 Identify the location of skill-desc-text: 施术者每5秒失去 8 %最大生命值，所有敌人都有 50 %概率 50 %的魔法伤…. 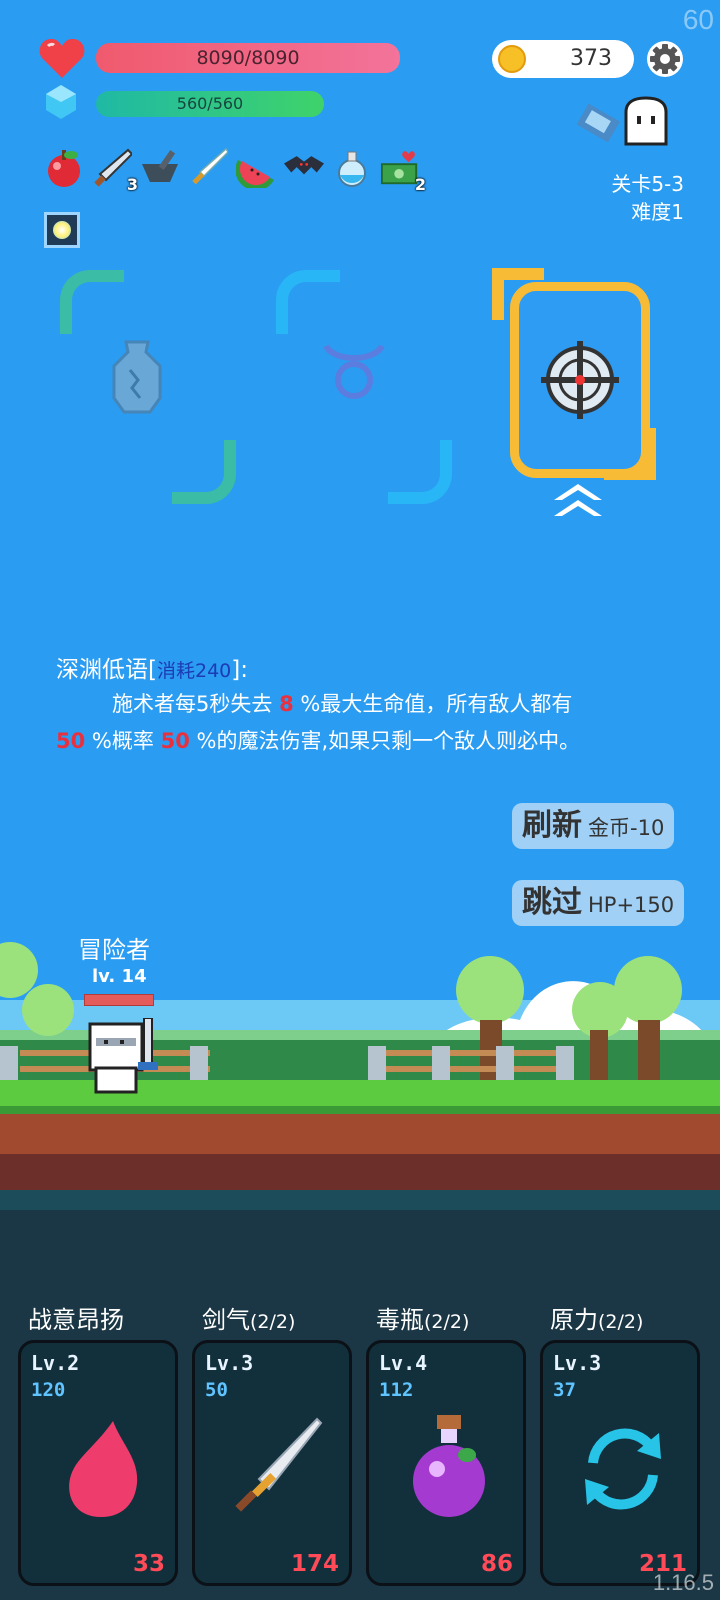
(376, 723).